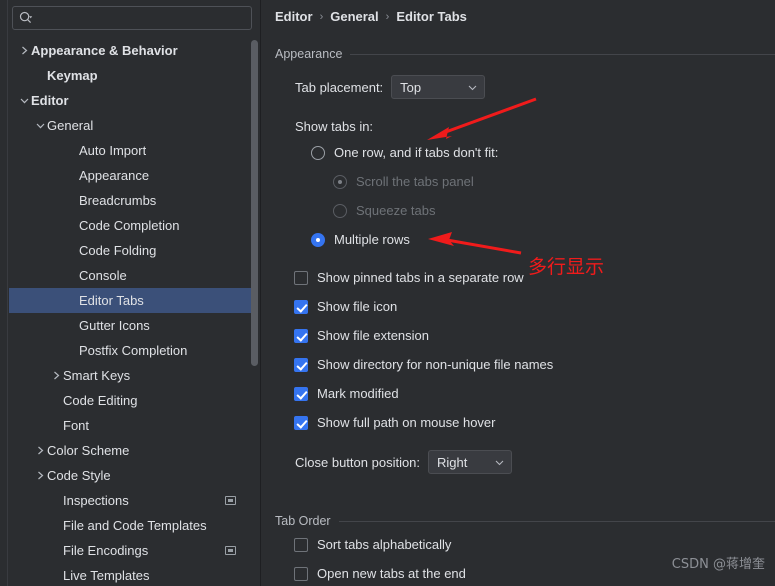 Image resolution: width=775 pixels, height=586 pixels. What do you see at coordinates (114, 175) in the screenshot?
I see `sidebar-item-label: Appearance` at bounding box center [114, 175].